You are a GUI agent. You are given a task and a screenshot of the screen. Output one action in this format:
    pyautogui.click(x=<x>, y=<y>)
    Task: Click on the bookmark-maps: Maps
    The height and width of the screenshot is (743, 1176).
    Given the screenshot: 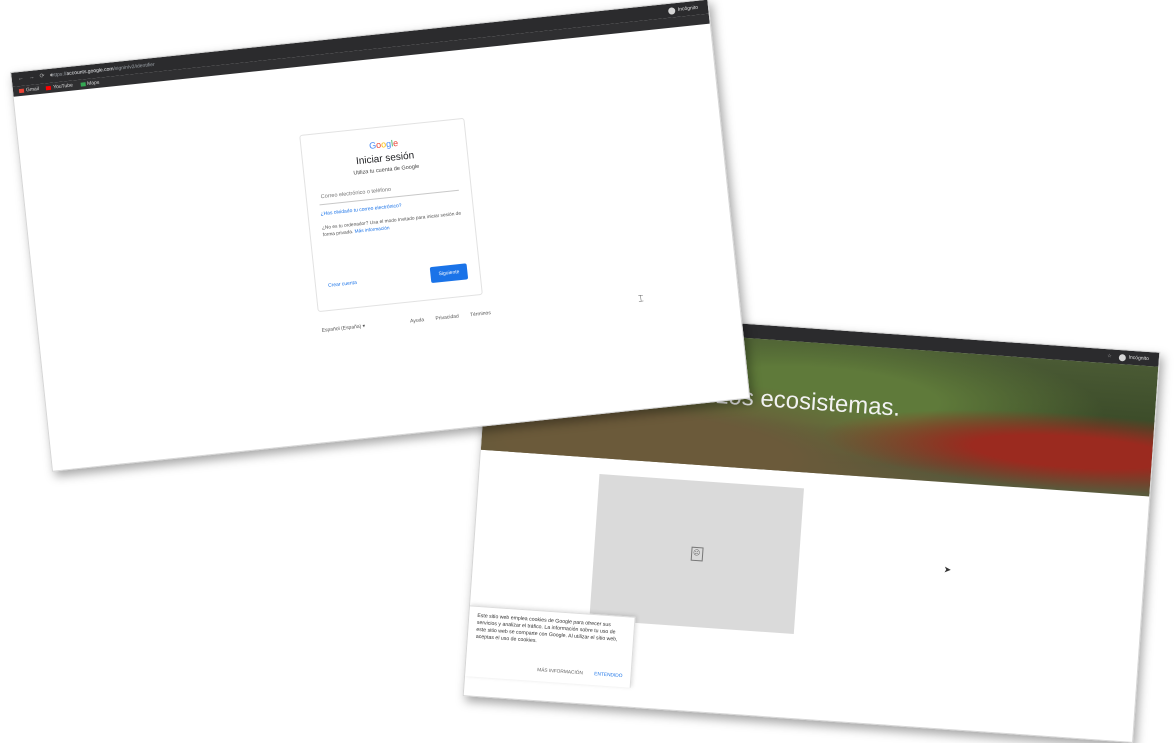 What is the action you would take?
    pyautogui.click(x=89, y=84)
    